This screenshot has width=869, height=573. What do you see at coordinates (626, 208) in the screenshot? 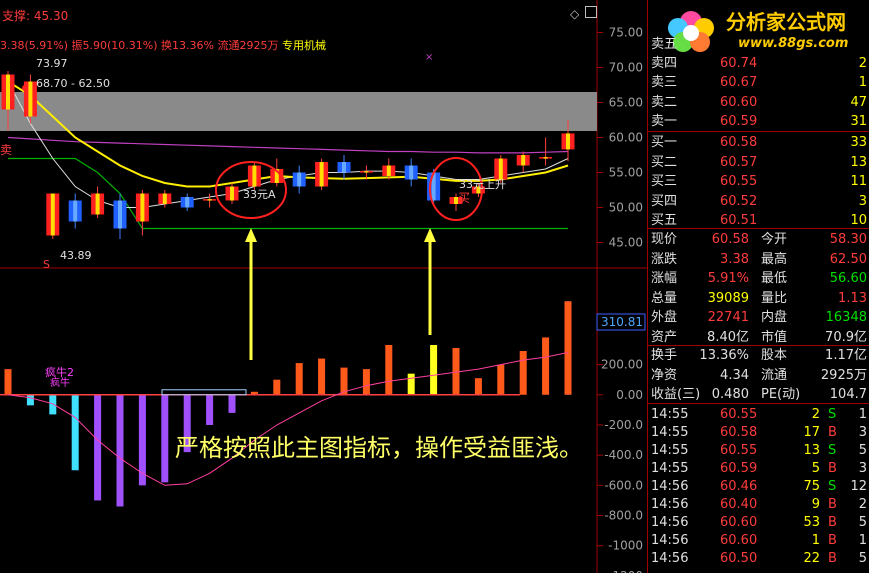
I see `main-tick-label: 50.00` at bounding box center [626, 208].